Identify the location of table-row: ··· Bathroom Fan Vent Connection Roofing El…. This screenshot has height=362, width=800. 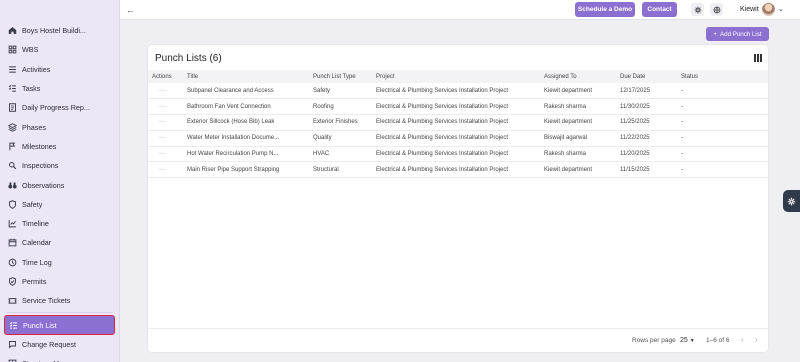
(458, 107).